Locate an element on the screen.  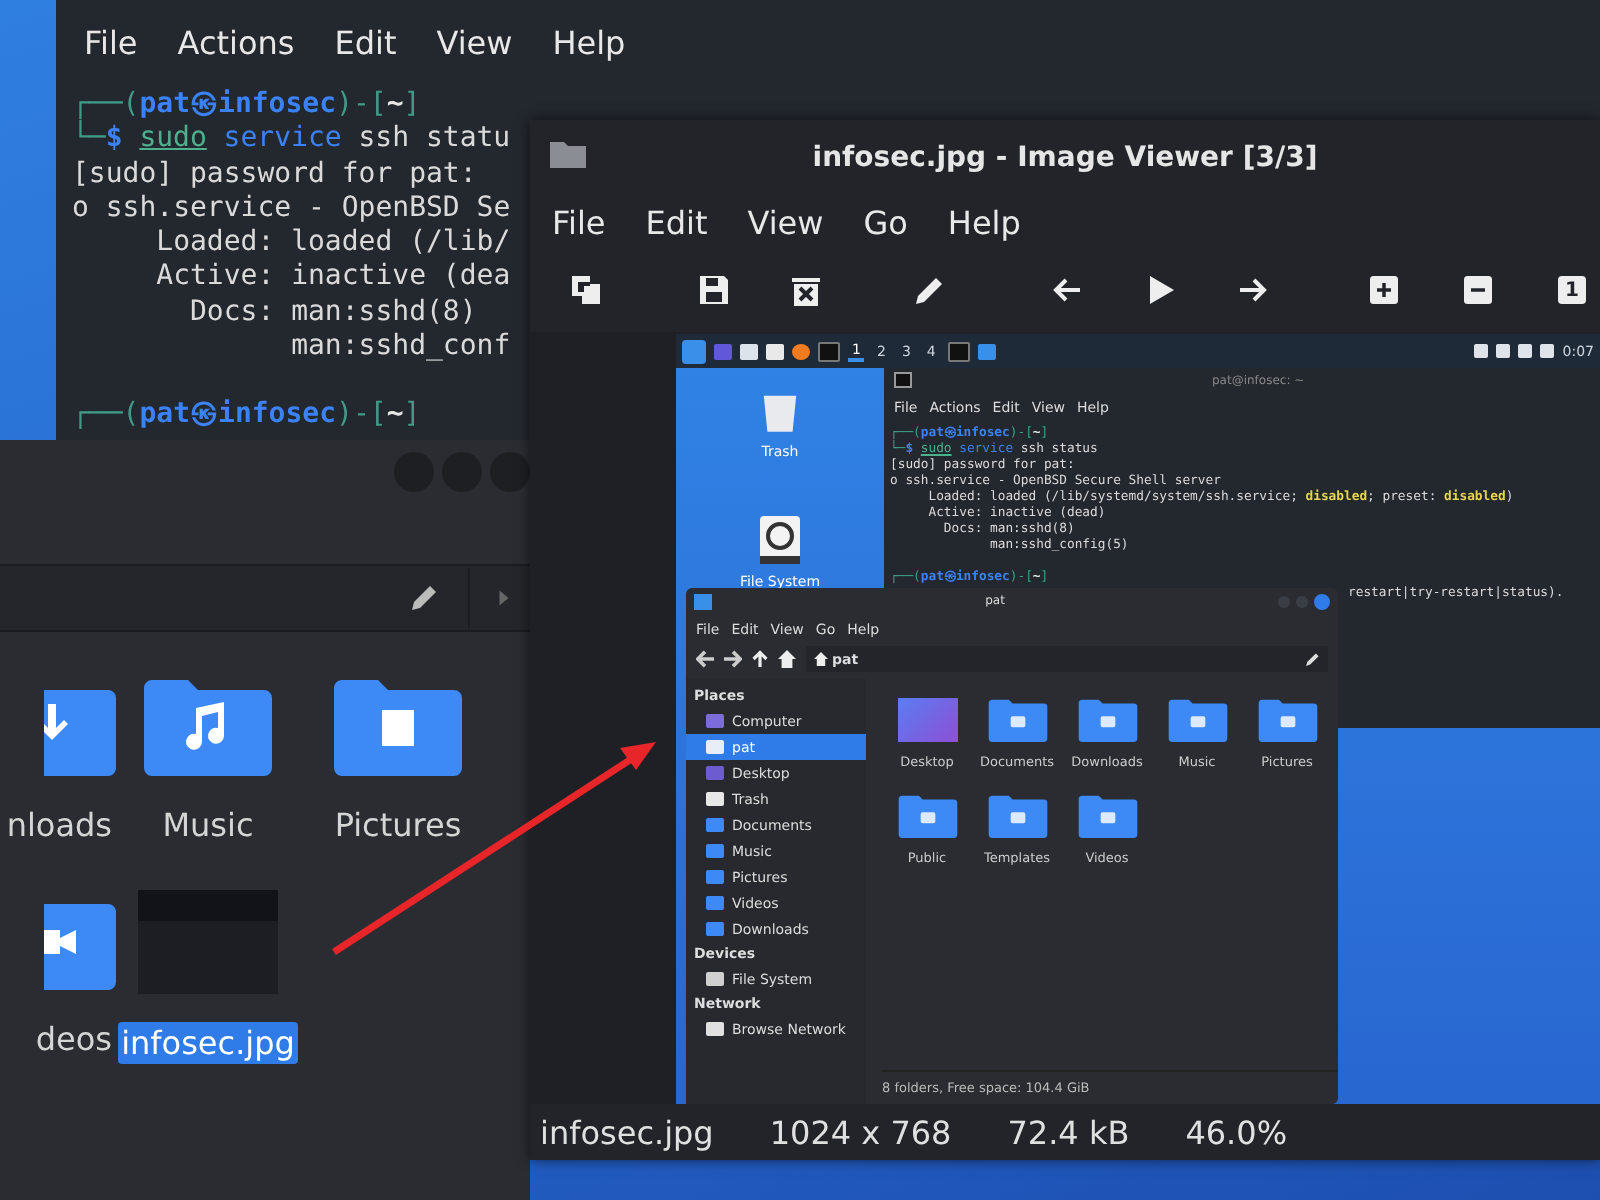
status-text: 46.0% is located at coordinates (1236, 1132).